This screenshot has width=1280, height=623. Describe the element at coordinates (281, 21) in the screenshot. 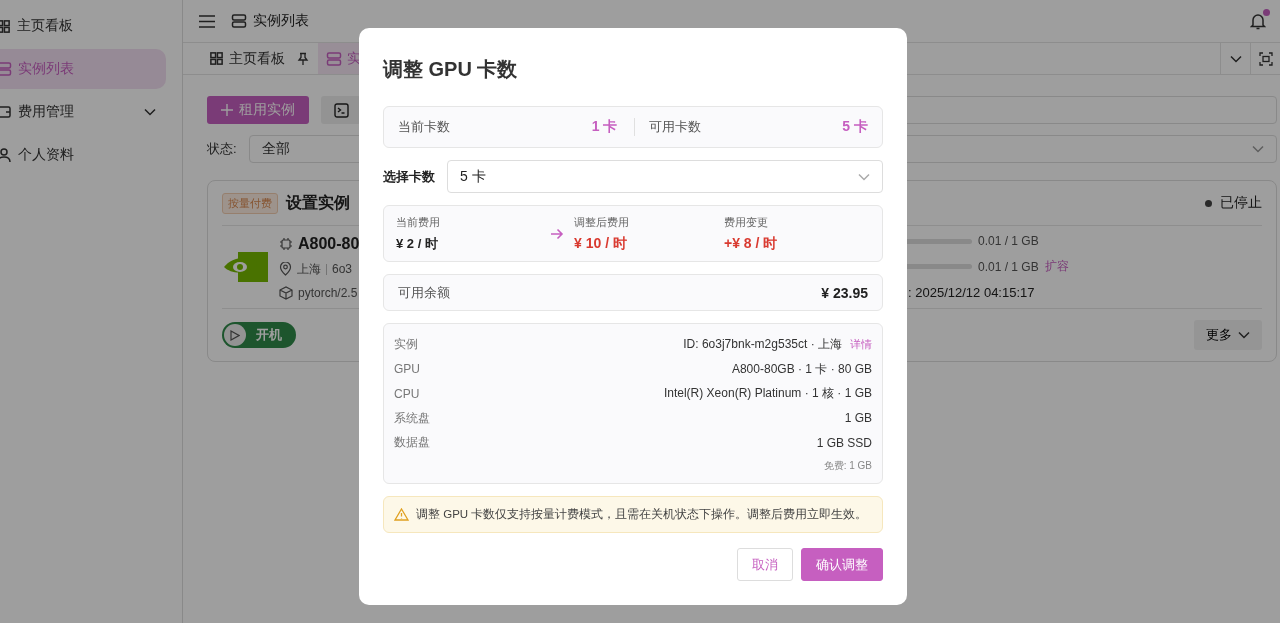

I see `page-title: 实例列表` at that location.